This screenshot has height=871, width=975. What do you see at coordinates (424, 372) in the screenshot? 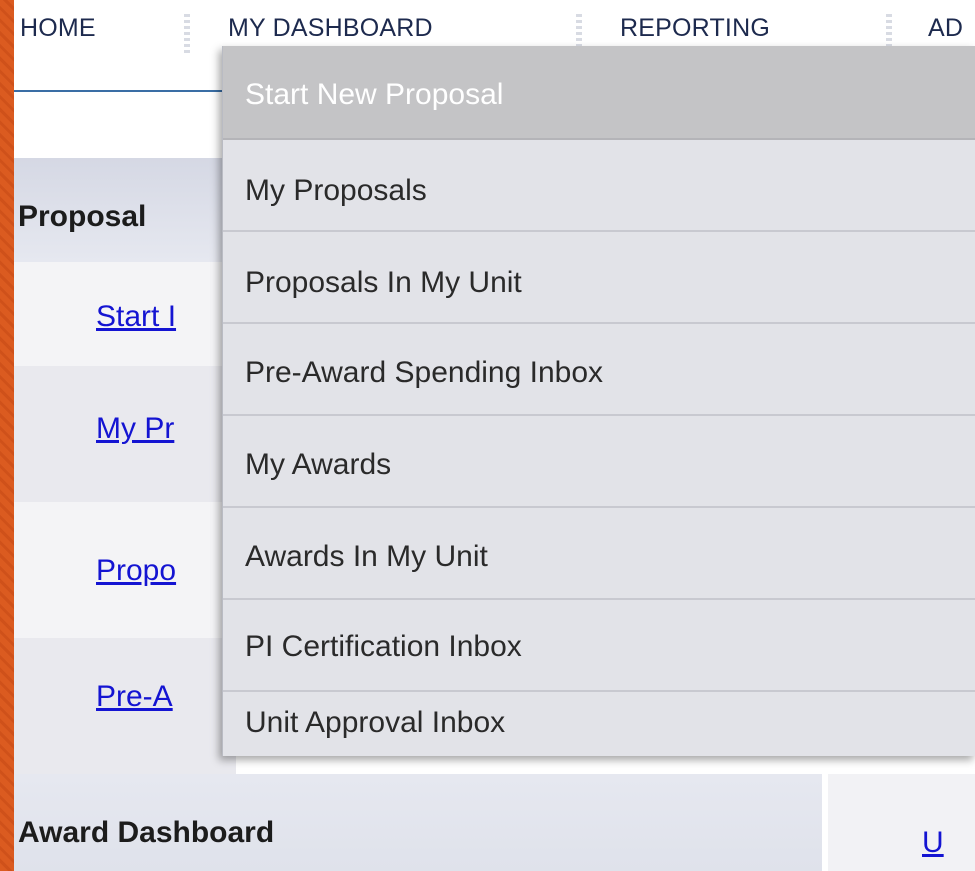
I see `menu-item-label: Pre-Award Spending Inbox` at bounding box center [424, 372].